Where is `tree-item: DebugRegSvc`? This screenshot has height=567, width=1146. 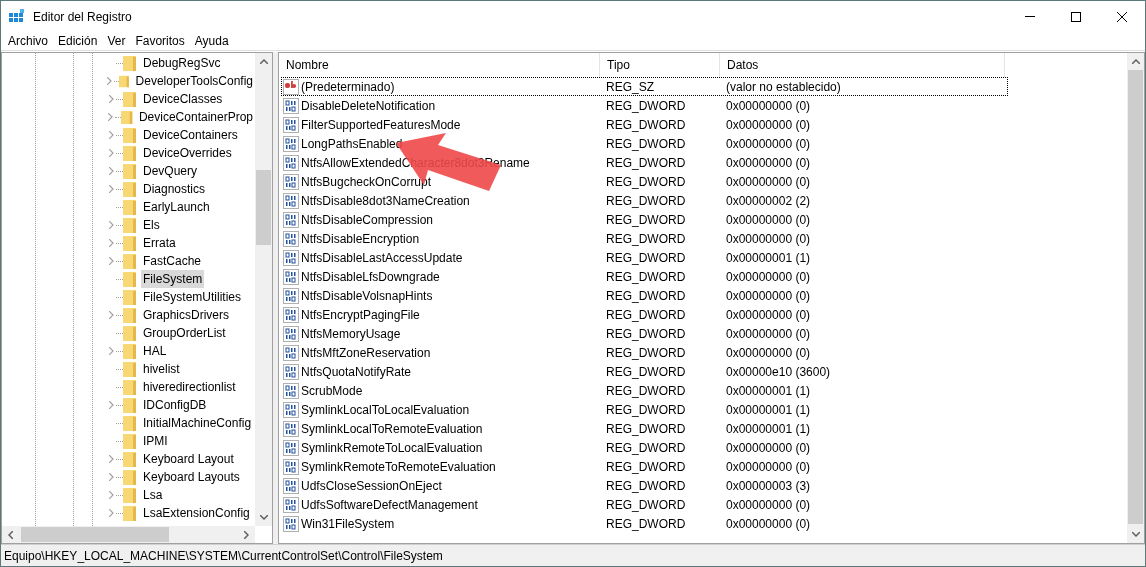 tree-item: DebugRegSvc is located at coordinates (182, 63).